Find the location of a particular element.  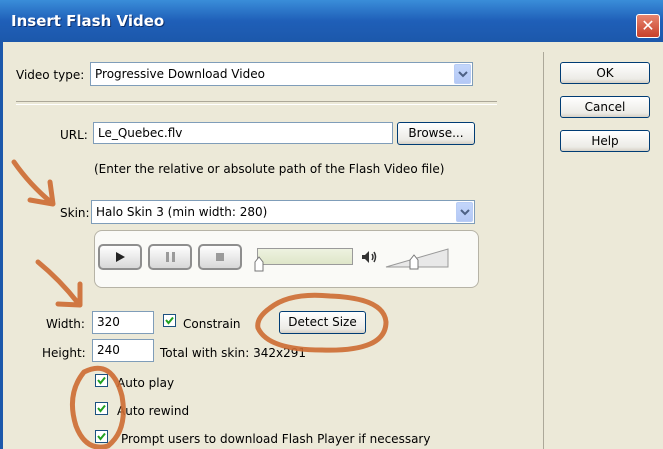

help-button-label: Help is located at coordinates (605, 141).